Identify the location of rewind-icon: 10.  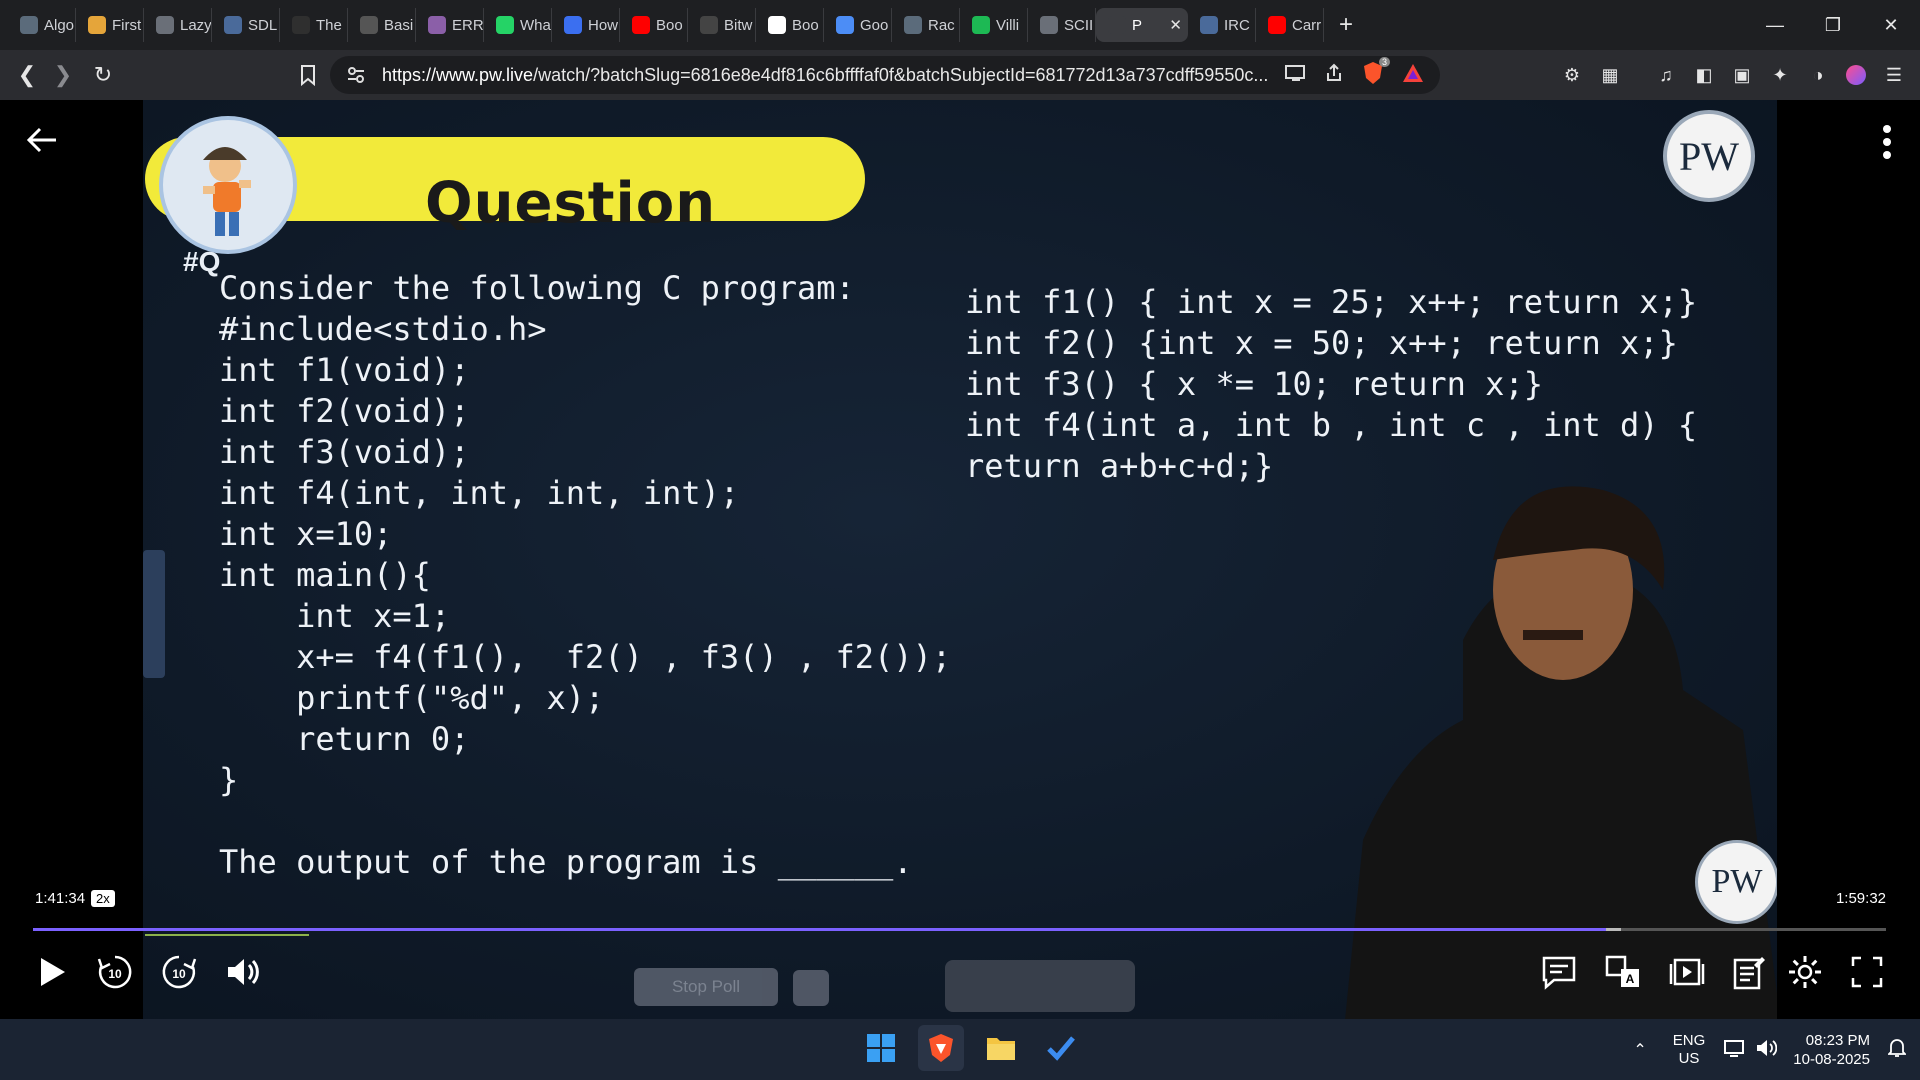
(114, 972).